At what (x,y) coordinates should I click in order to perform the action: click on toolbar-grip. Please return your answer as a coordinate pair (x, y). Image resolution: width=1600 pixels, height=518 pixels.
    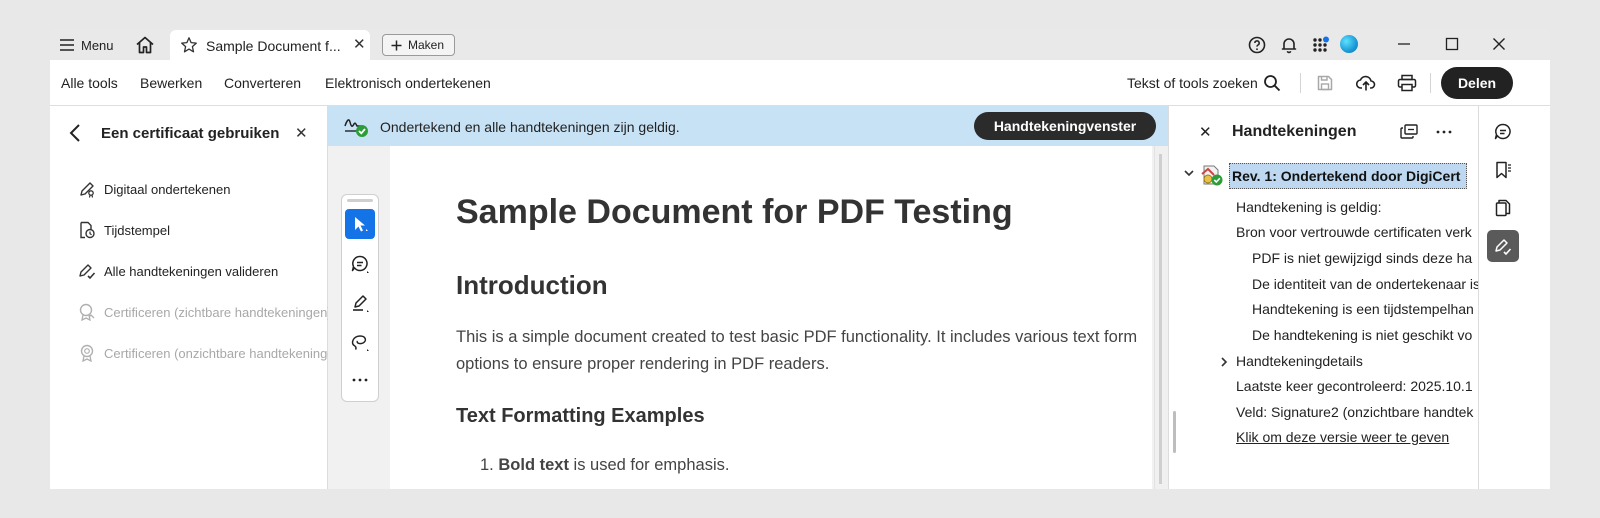
    Looking at the image, I should click on (360, 200).